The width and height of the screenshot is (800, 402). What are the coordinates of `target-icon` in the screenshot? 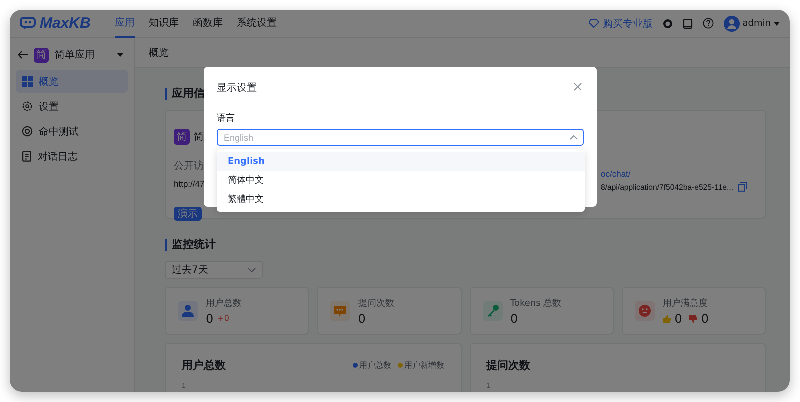 It's located at (27, 131).